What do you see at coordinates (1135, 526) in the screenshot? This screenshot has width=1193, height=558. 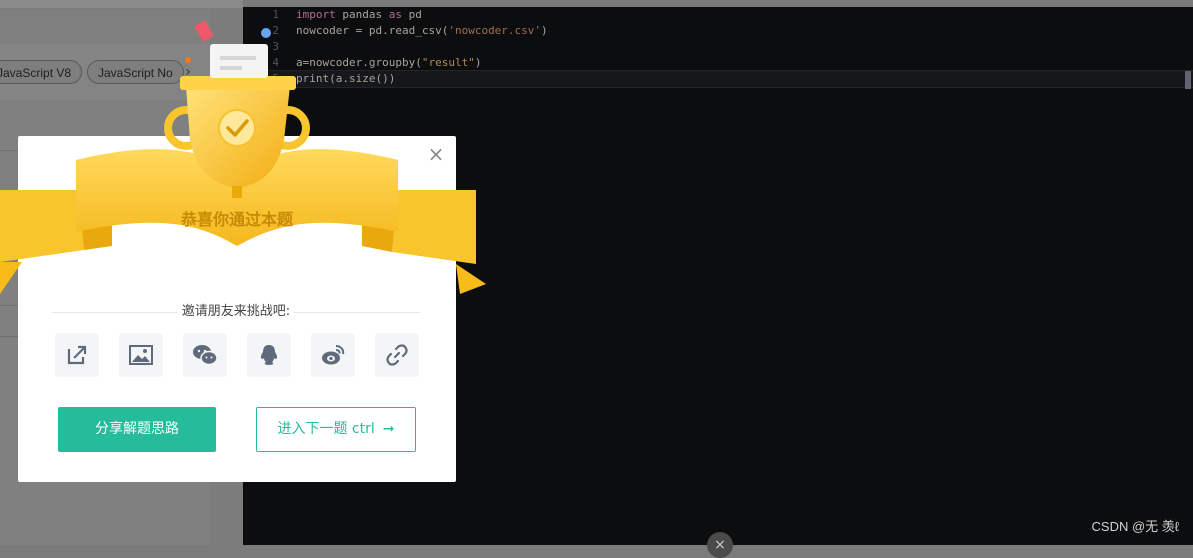 I see `watermark: CSDN @无 羡ℓ` at bounding box center [1135, 526].